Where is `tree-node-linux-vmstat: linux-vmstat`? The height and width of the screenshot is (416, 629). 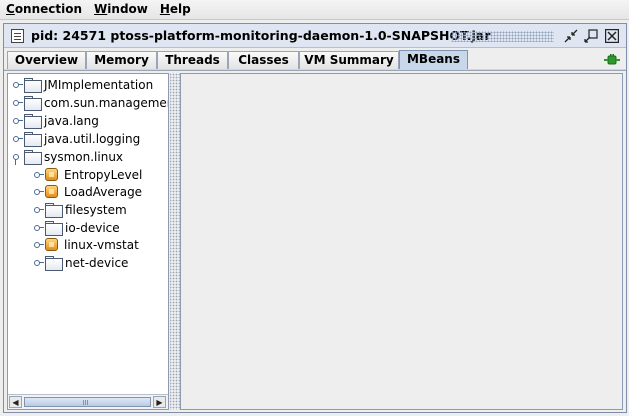
tree-node-linux-vmstat: linux-vmstat is located at coordinates (86, 244).